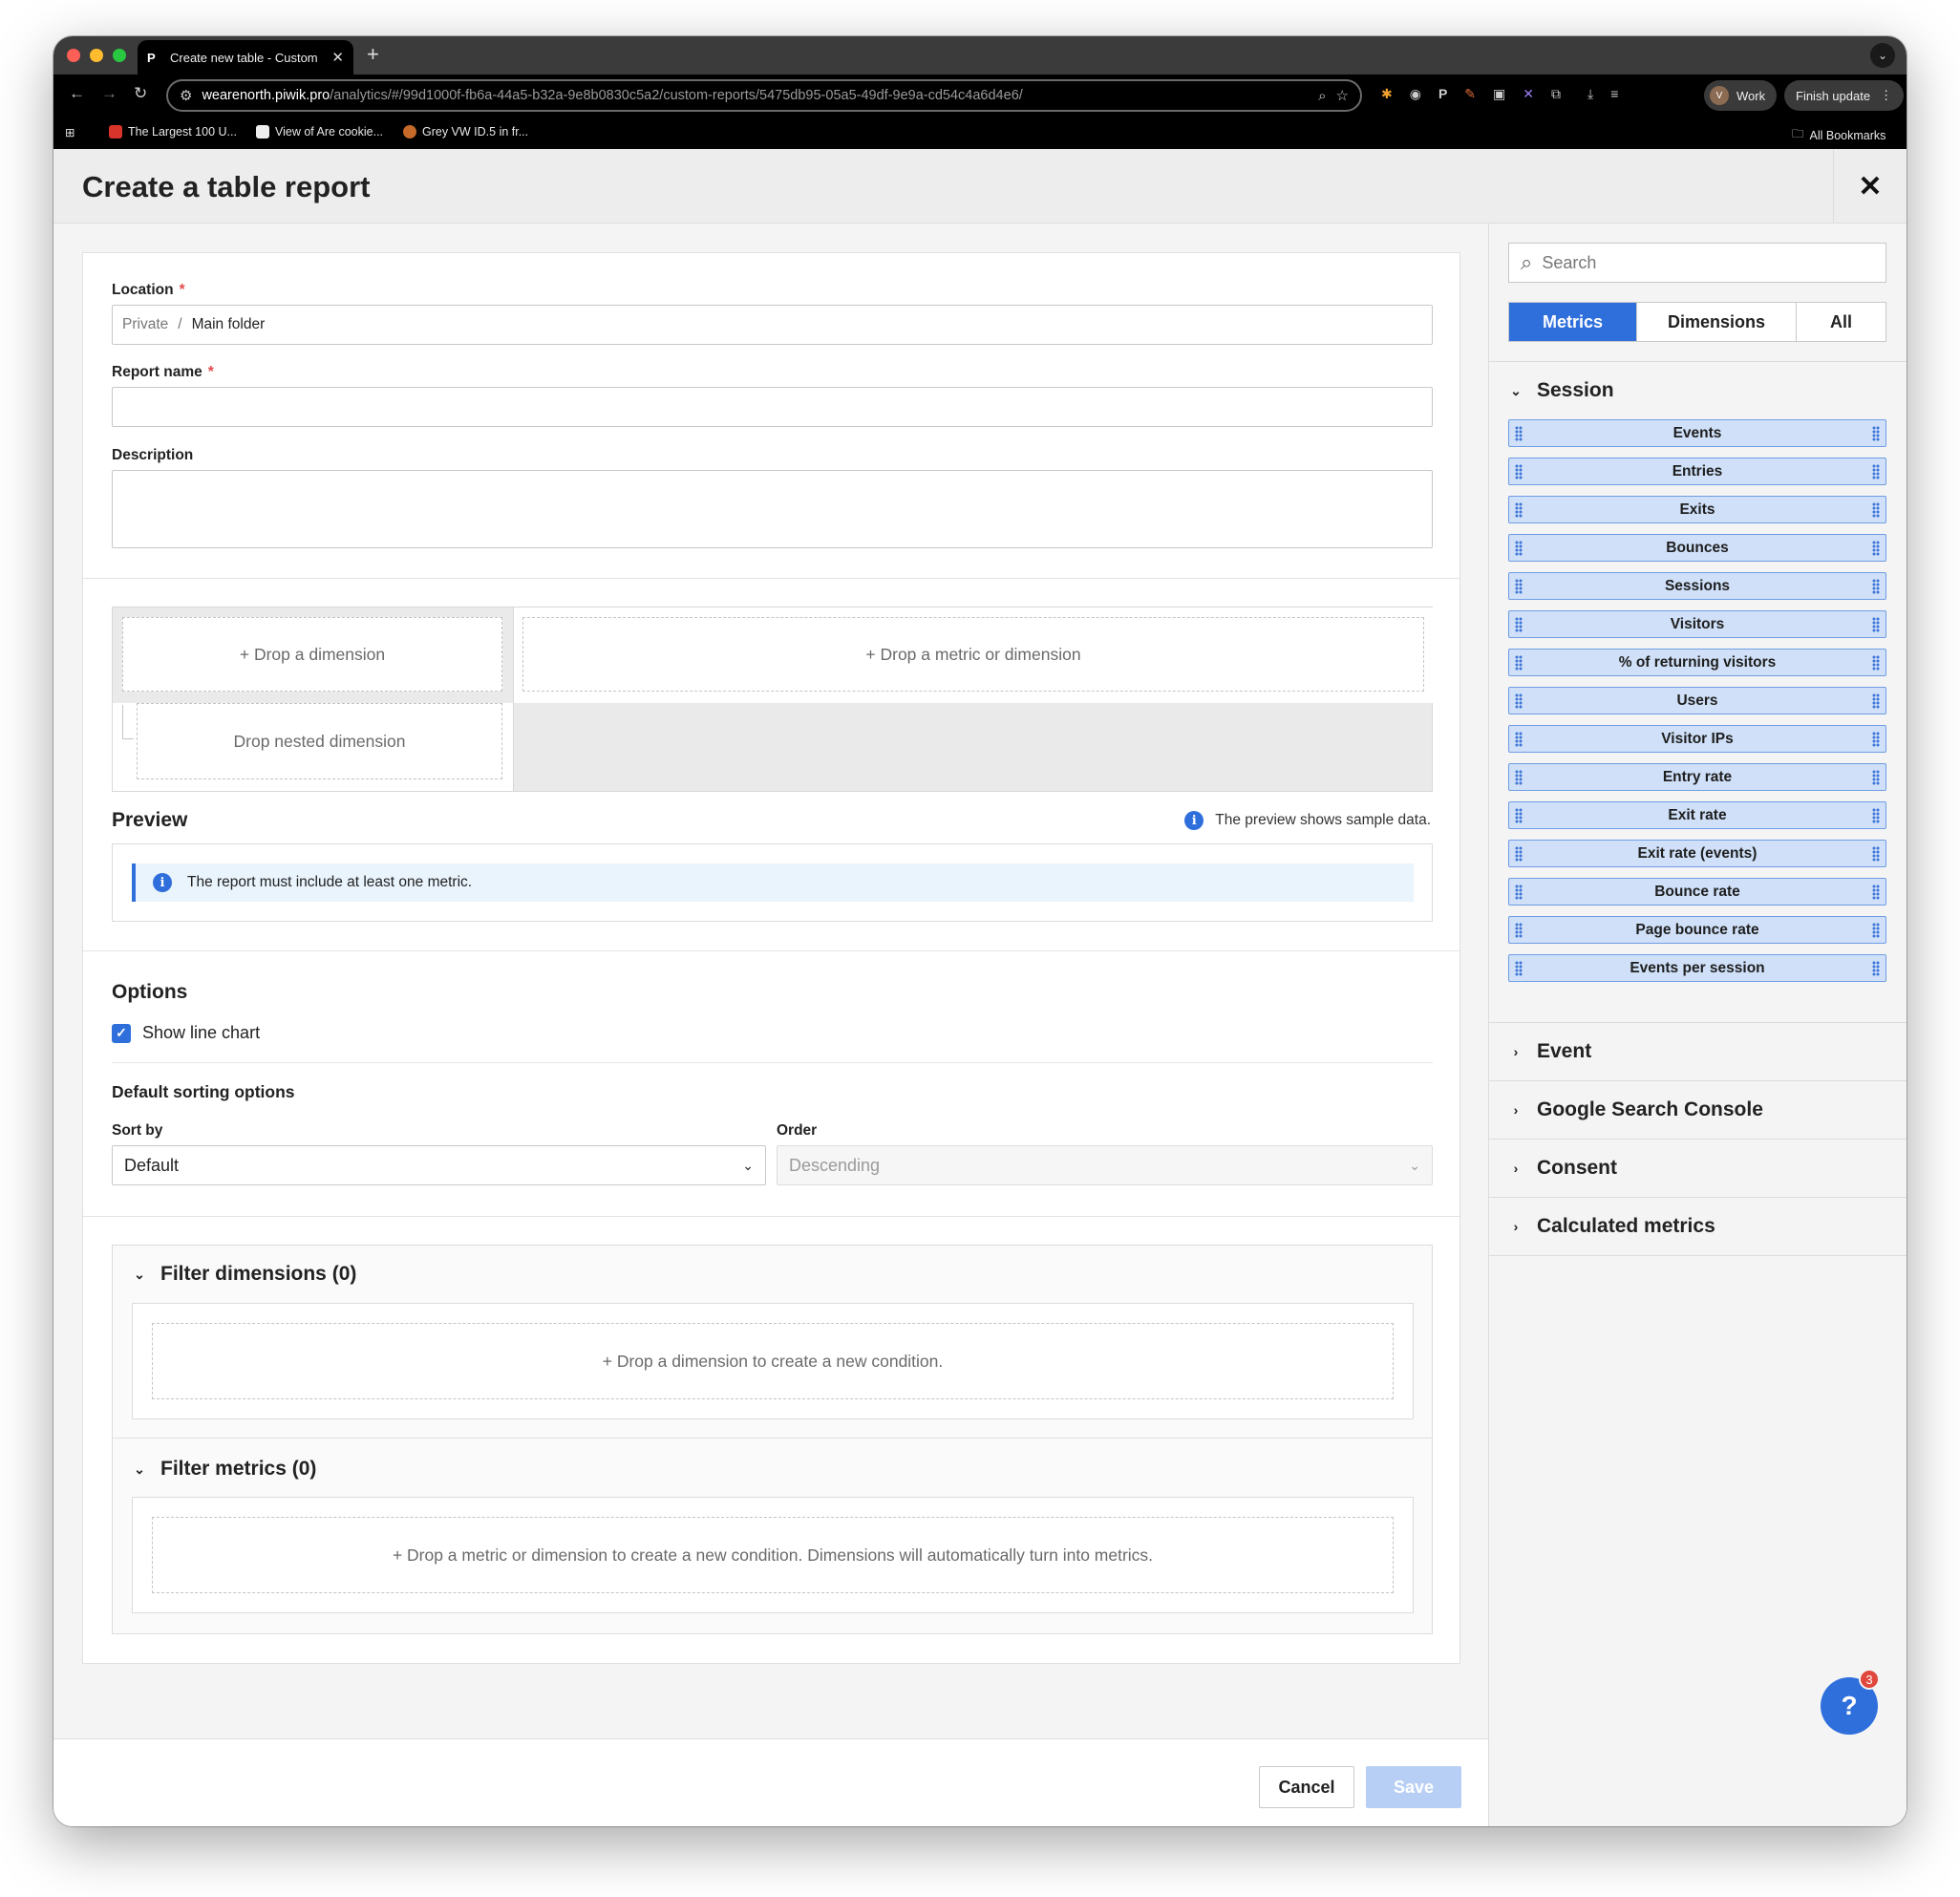 The width and height of the screenshot is (1960, 1897). I want to click on description-textarea, so click(772, 509).